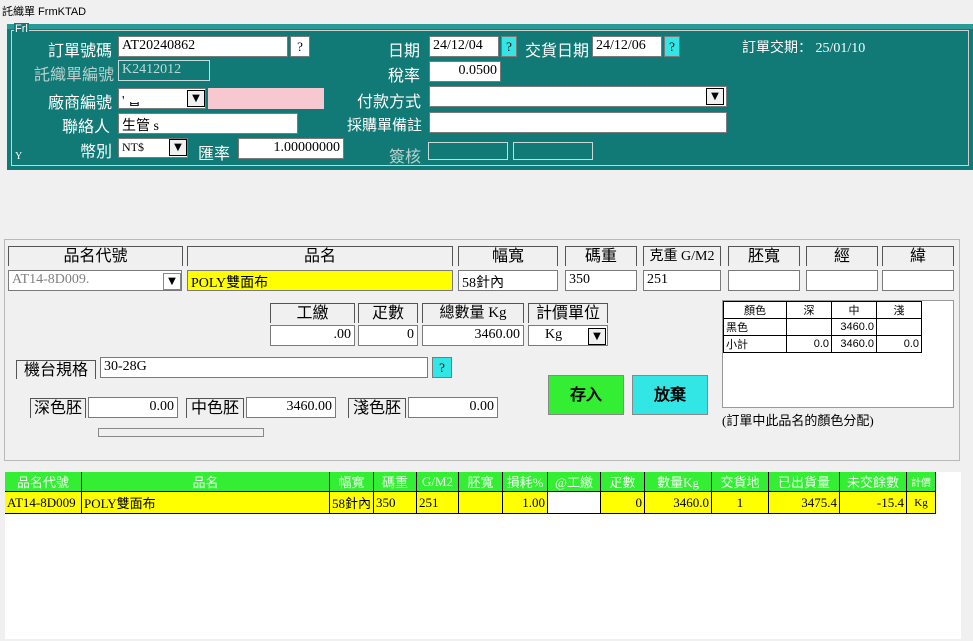 This screenshot has width=973, height=641. What do you see at coordinates (133, 407) in the screenshot?
I see `dark-embryo-input: 0.00` at bounding box center [133, 407].